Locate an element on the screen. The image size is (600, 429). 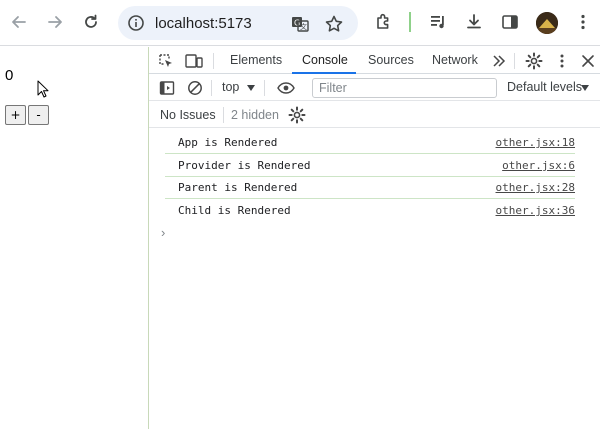
context-dropdown-caret is located at coordinates (251, 88).